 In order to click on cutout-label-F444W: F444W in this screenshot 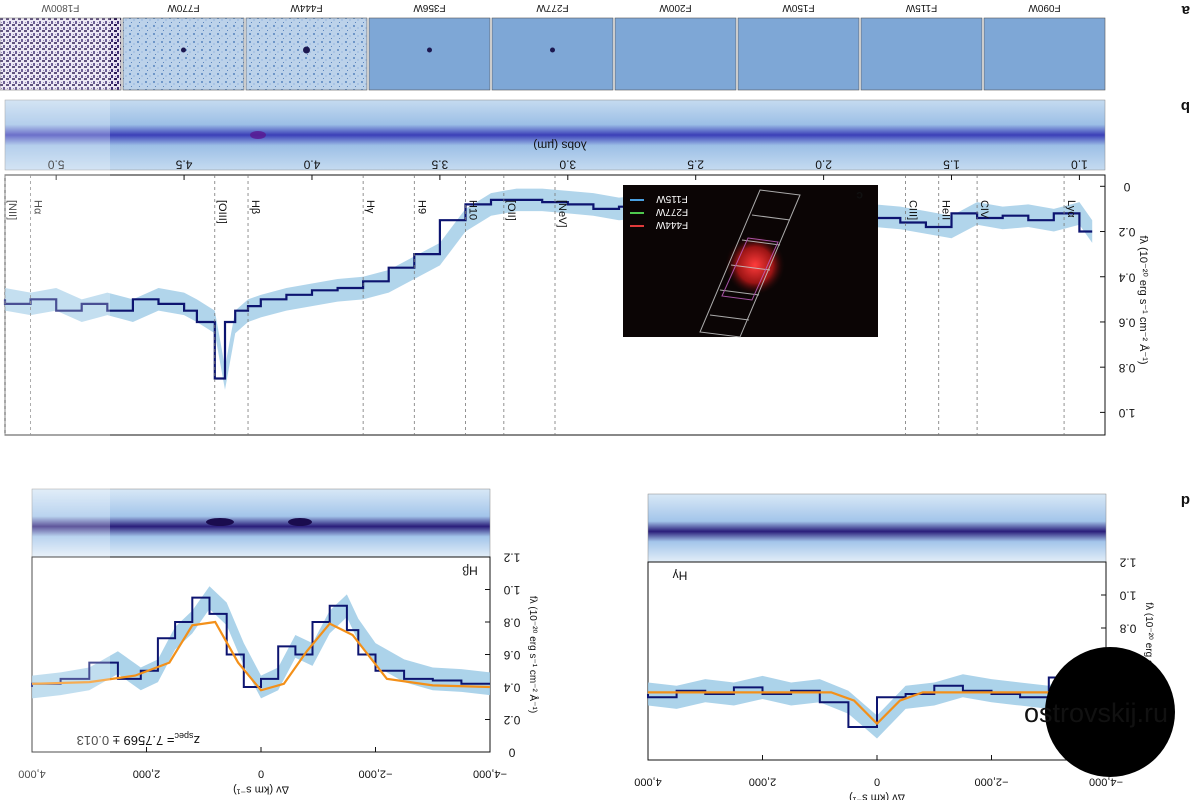, I will do `click(306, 7)`.